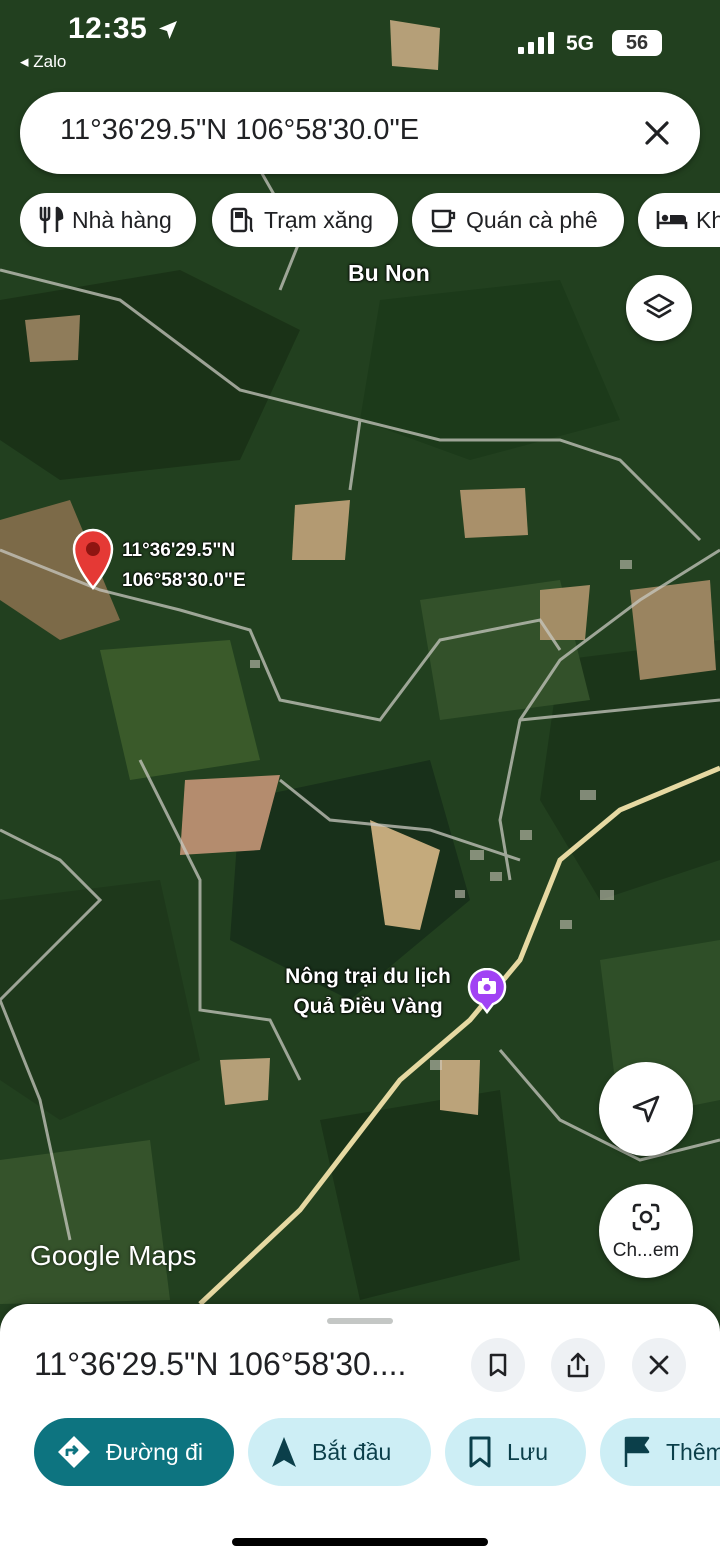  What do you see at coordinates (184, 566) in the screenshot?
I see `pin-coordinates-label: 11°36'29.5"N 106°58'30.0"E` at bounding box center [184, 566].